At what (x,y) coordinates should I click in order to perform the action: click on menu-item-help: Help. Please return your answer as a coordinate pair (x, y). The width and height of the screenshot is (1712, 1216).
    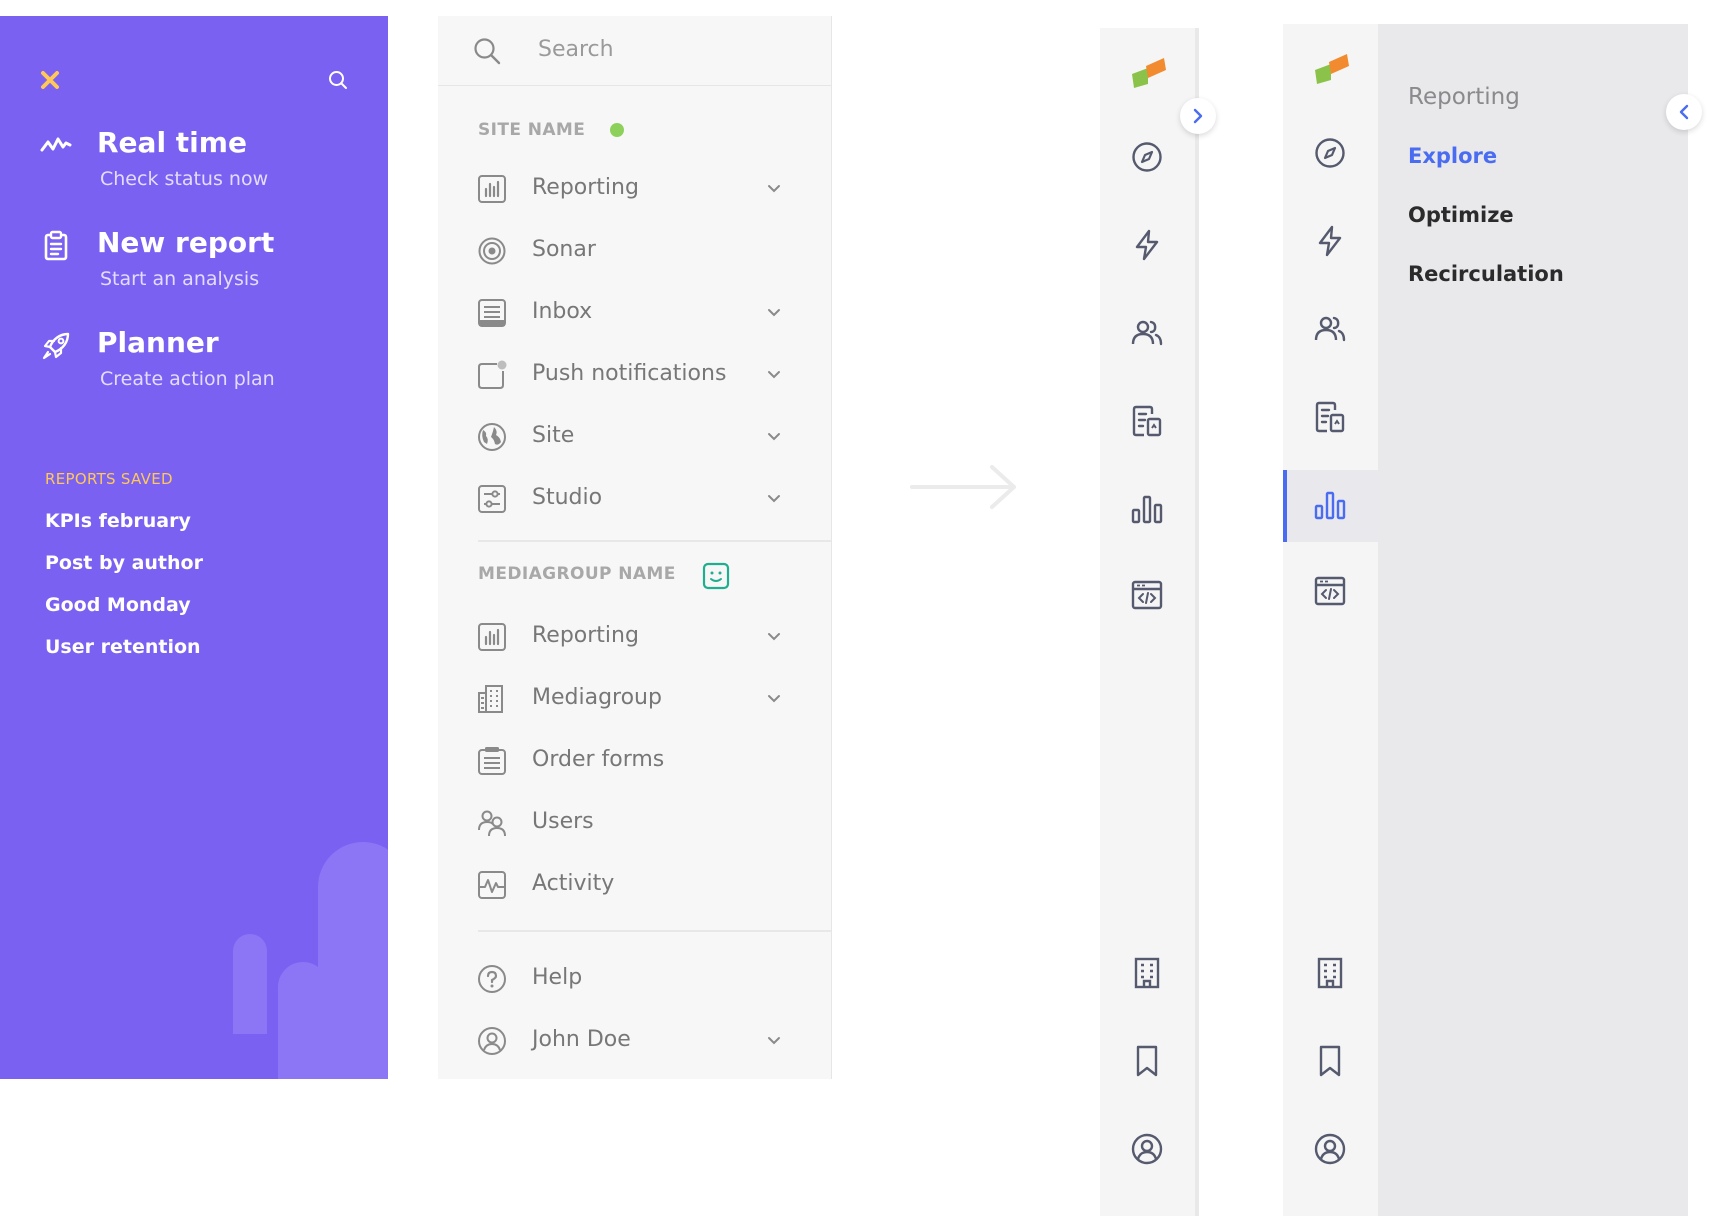
    Looking at the image, I should click on (634, 979).